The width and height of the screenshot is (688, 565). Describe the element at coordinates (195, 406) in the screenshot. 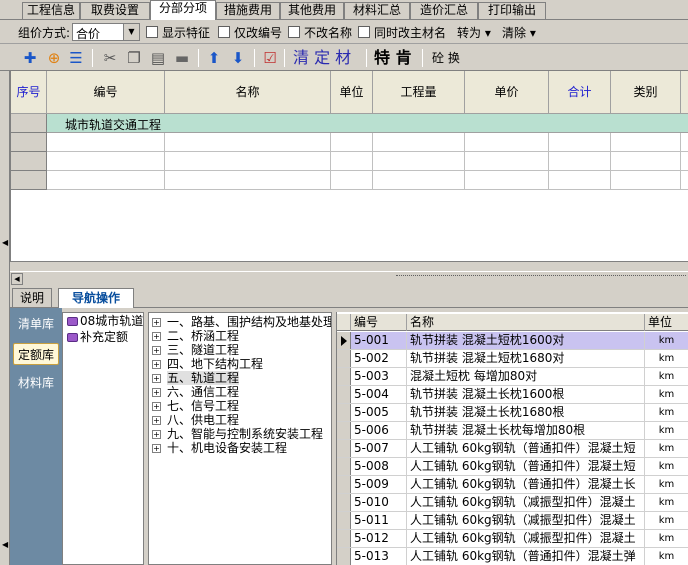

I see `tree-item: + 七、信号工程` at that location.